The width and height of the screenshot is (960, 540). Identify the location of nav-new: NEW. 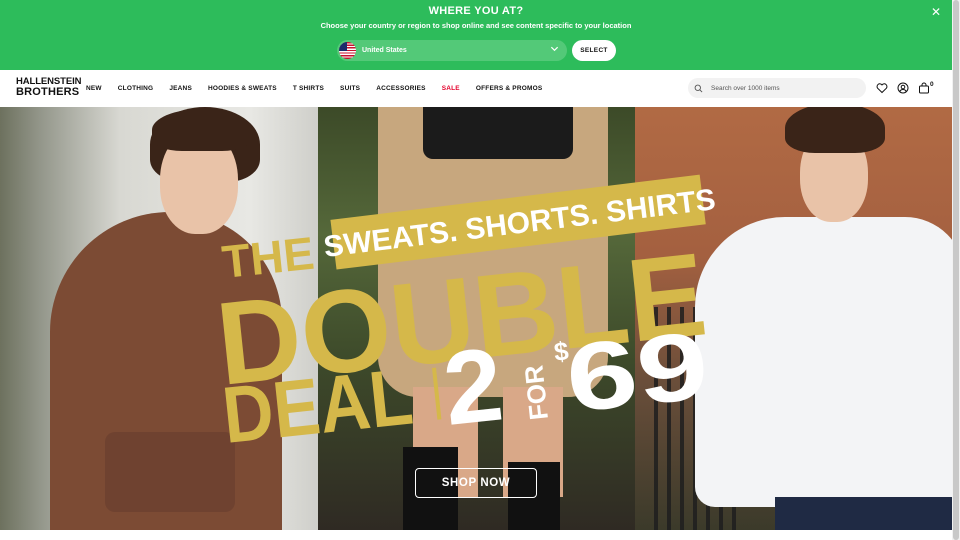
(94, 88).